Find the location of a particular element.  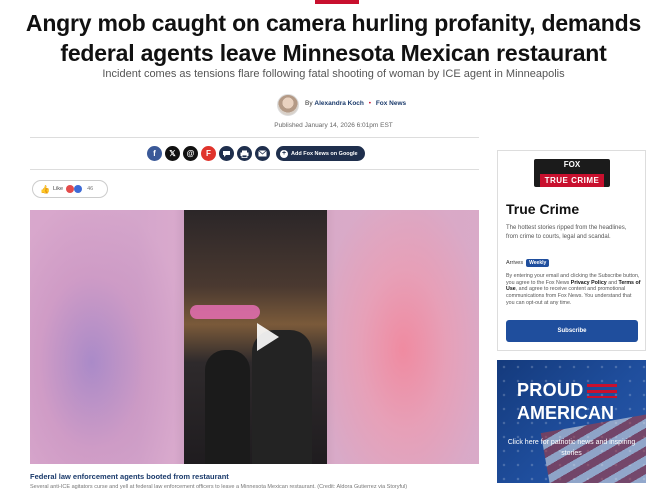

heart-reaction-icon is located at coordinates (70, 189).